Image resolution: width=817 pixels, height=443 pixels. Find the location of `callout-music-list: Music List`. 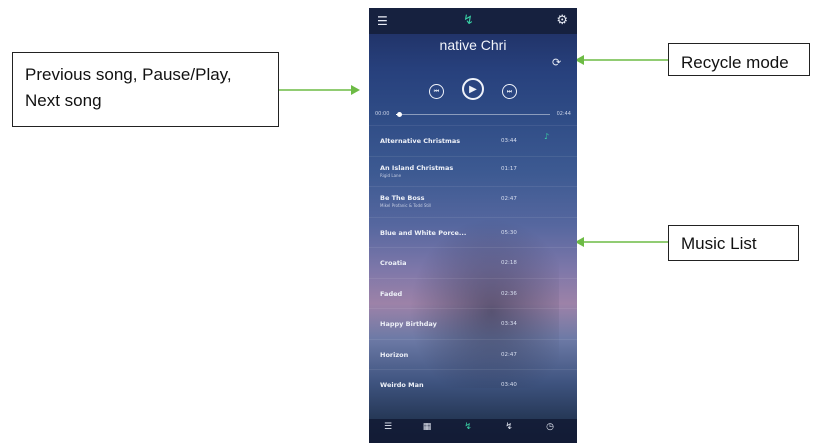

callout-music-list: Music List is located at coordinates (733, 243).